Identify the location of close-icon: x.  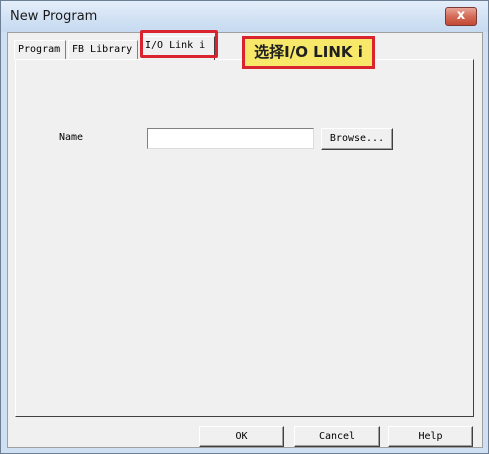
(461, 15).